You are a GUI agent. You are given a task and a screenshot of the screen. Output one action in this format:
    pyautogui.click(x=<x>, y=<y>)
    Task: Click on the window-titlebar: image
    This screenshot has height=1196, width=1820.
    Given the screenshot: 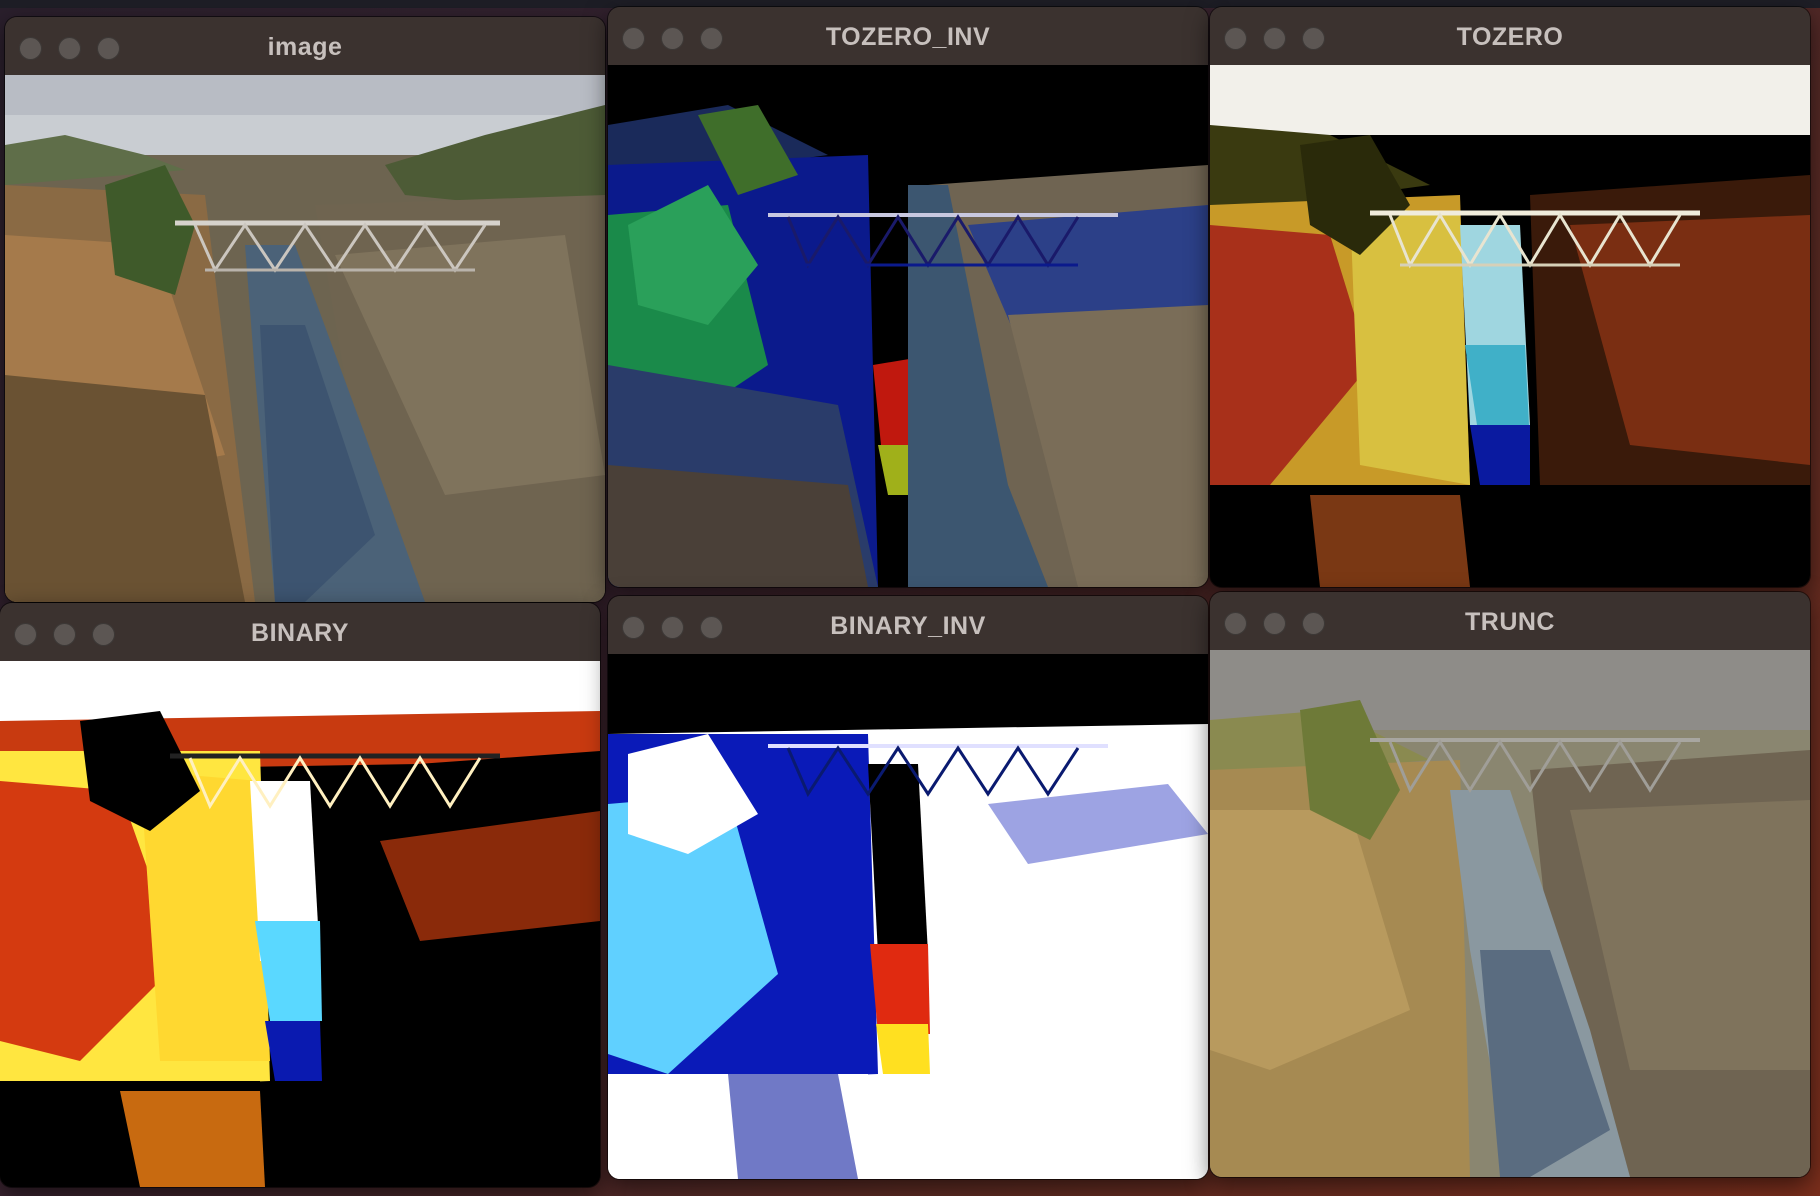 What is the action you would take?
    pyautogui.click(x=305, y=46)
    